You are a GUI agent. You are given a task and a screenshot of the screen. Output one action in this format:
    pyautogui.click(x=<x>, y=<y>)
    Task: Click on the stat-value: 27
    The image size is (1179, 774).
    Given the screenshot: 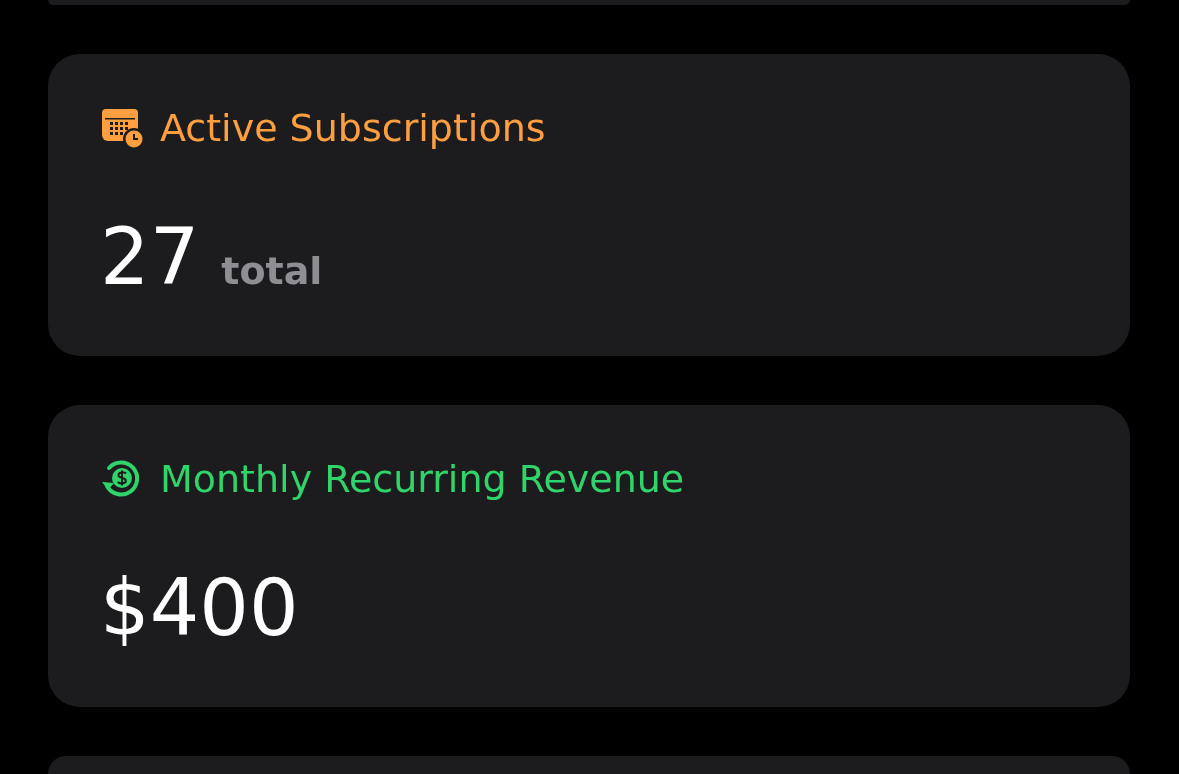 What is the action you would take?
    pyautogui.click(x=150, y=257)
    